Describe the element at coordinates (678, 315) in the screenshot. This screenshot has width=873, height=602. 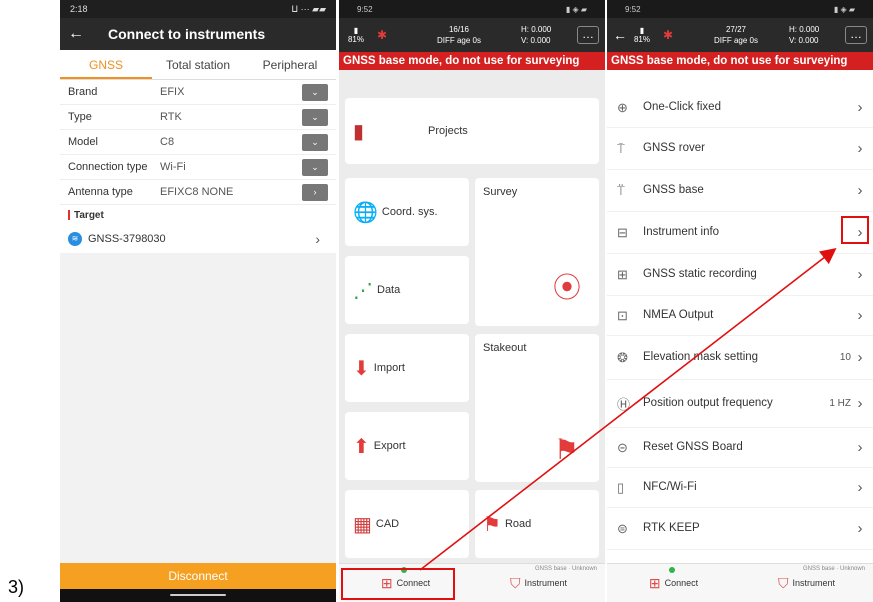
I see `menu-label: NMEA Output` at that location.